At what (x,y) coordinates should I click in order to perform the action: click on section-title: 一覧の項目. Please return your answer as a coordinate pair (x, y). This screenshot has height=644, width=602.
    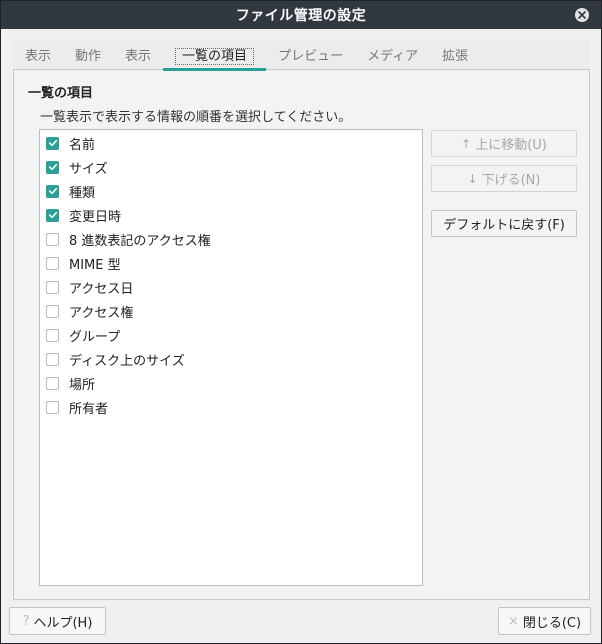
    Looking at the image, I should click on (61, 93).